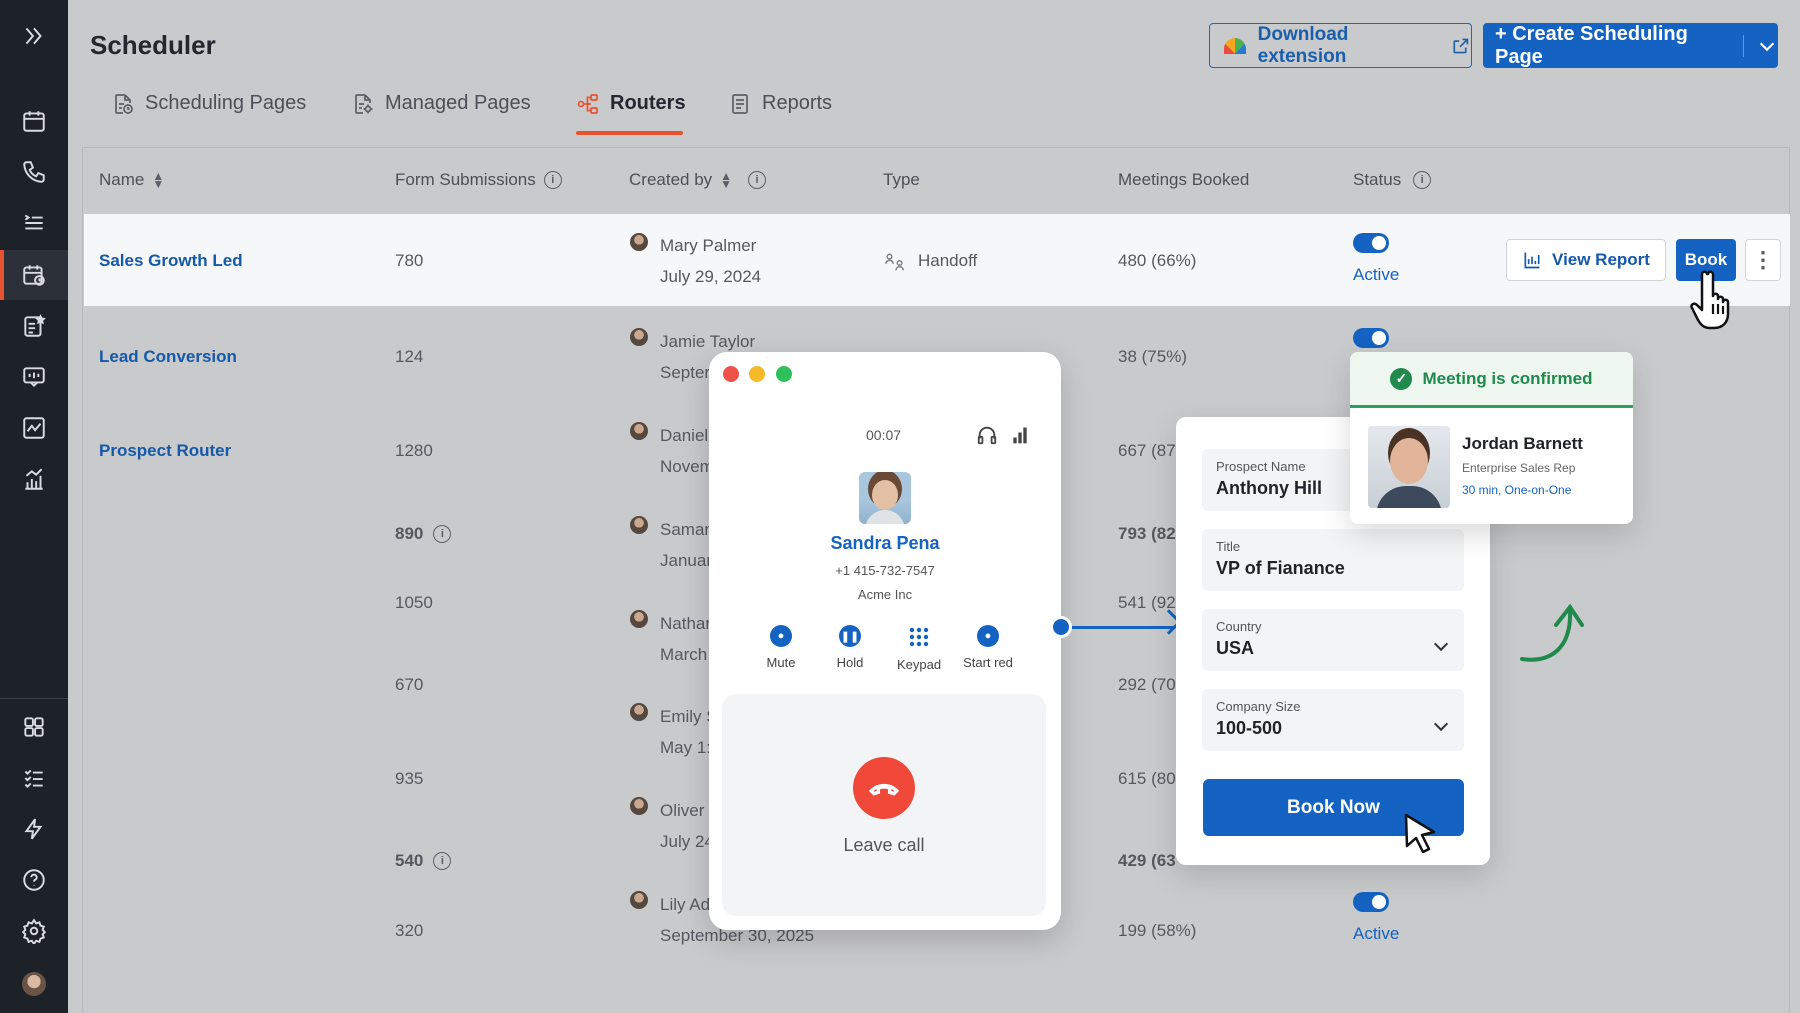 Image resolution: width=1800 pixels, height=1013 pixels. Describe the element at coordinates (34, 506) in the screenshot. I see `sidebar` at that location.